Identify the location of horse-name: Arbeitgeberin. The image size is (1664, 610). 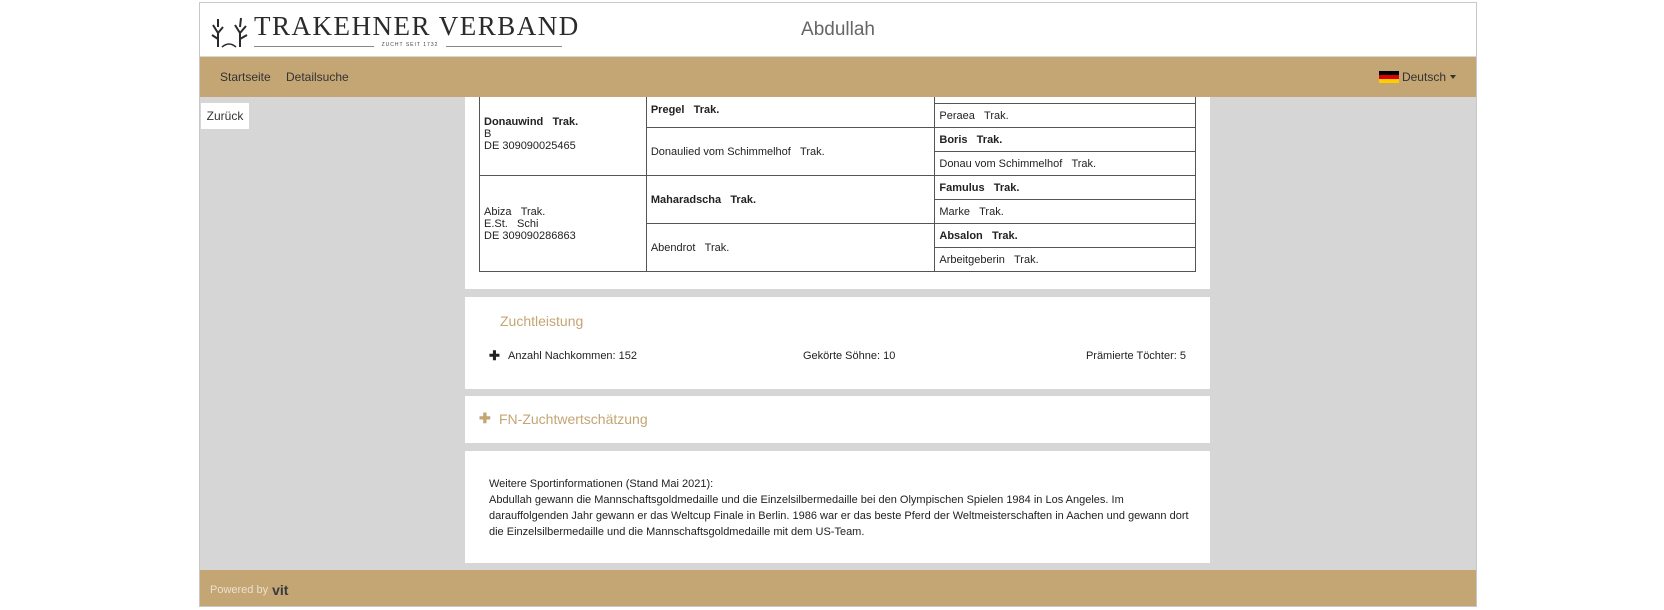
(972, 259).